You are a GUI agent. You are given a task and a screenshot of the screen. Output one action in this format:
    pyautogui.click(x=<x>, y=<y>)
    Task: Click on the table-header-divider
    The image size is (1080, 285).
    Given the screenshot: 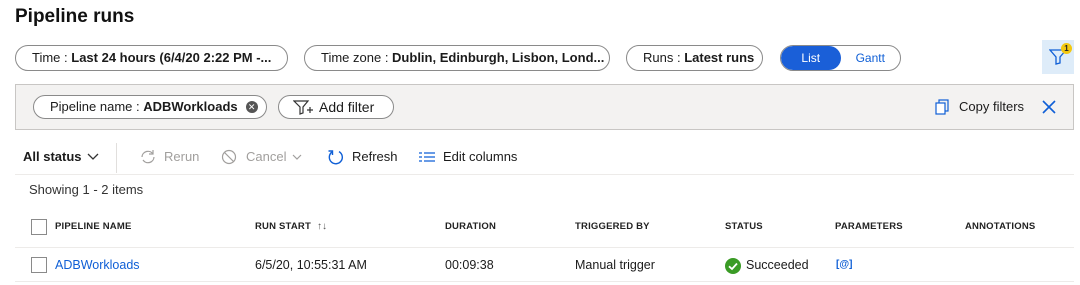 What is the action you would take?
    pyautogui.click(x=544, y=247)
    